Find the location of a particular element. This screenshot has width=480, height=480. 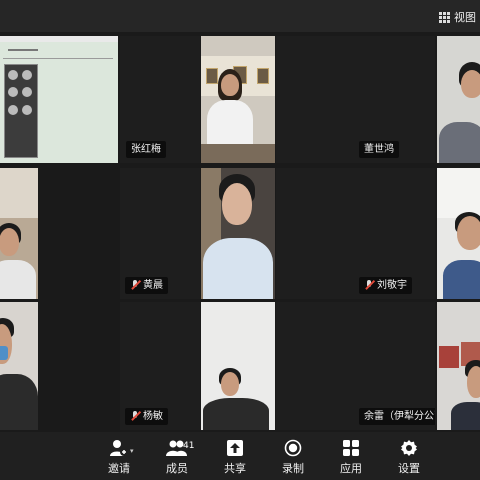

settings-button: 设置 is located at coordinates (409, 457).